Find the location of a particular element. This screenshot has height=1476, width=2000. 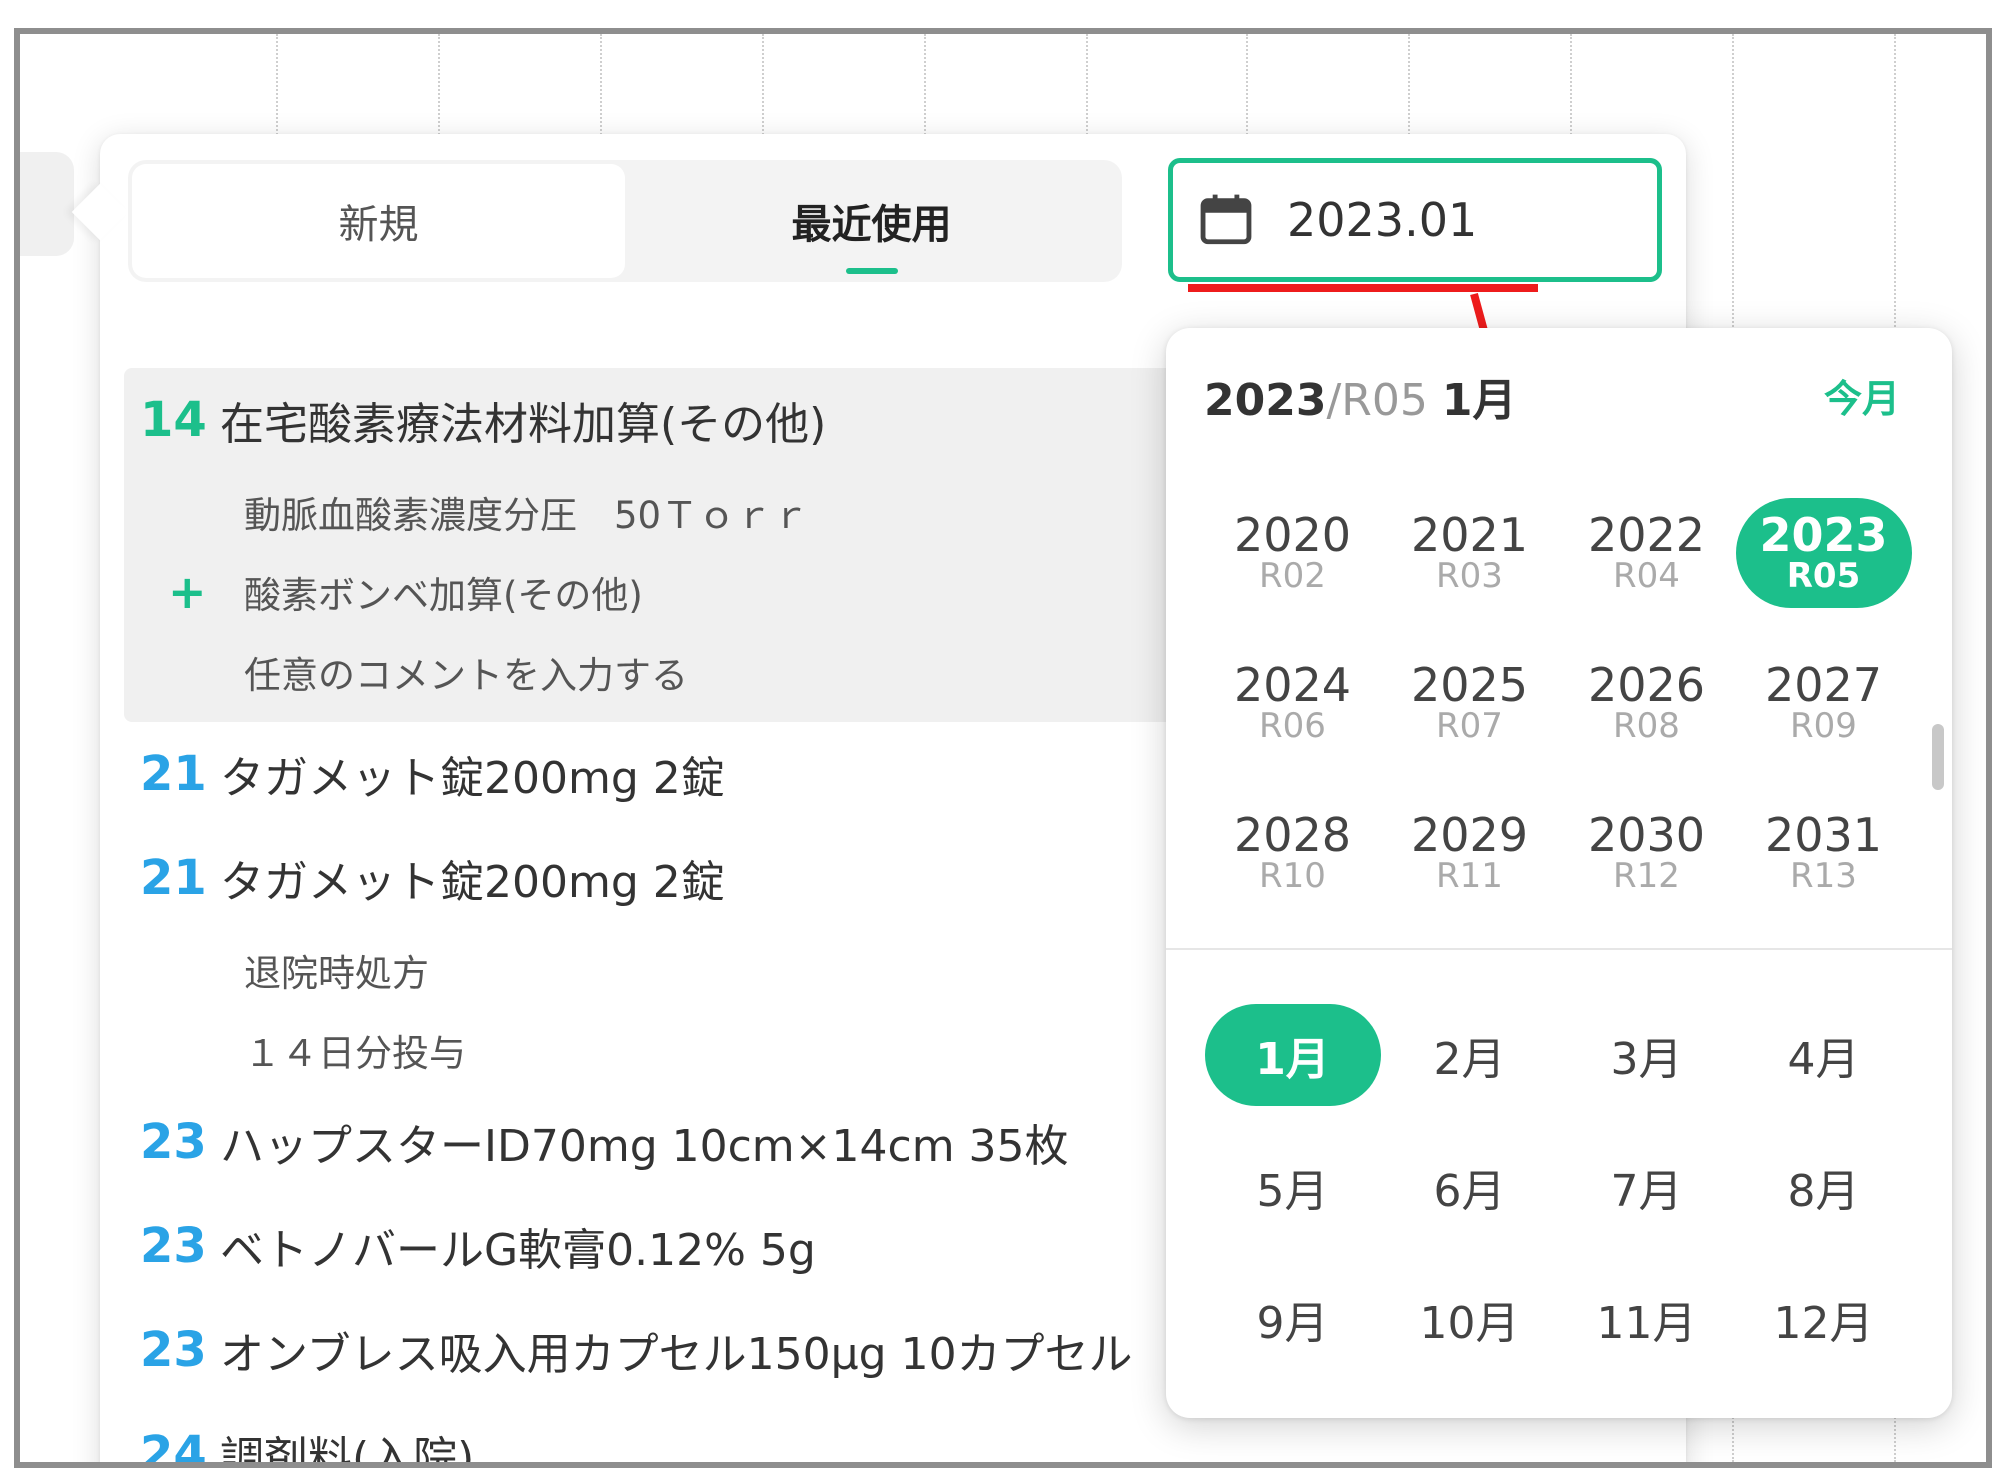

year-era: R12 is located at coordinates (1646, 876).